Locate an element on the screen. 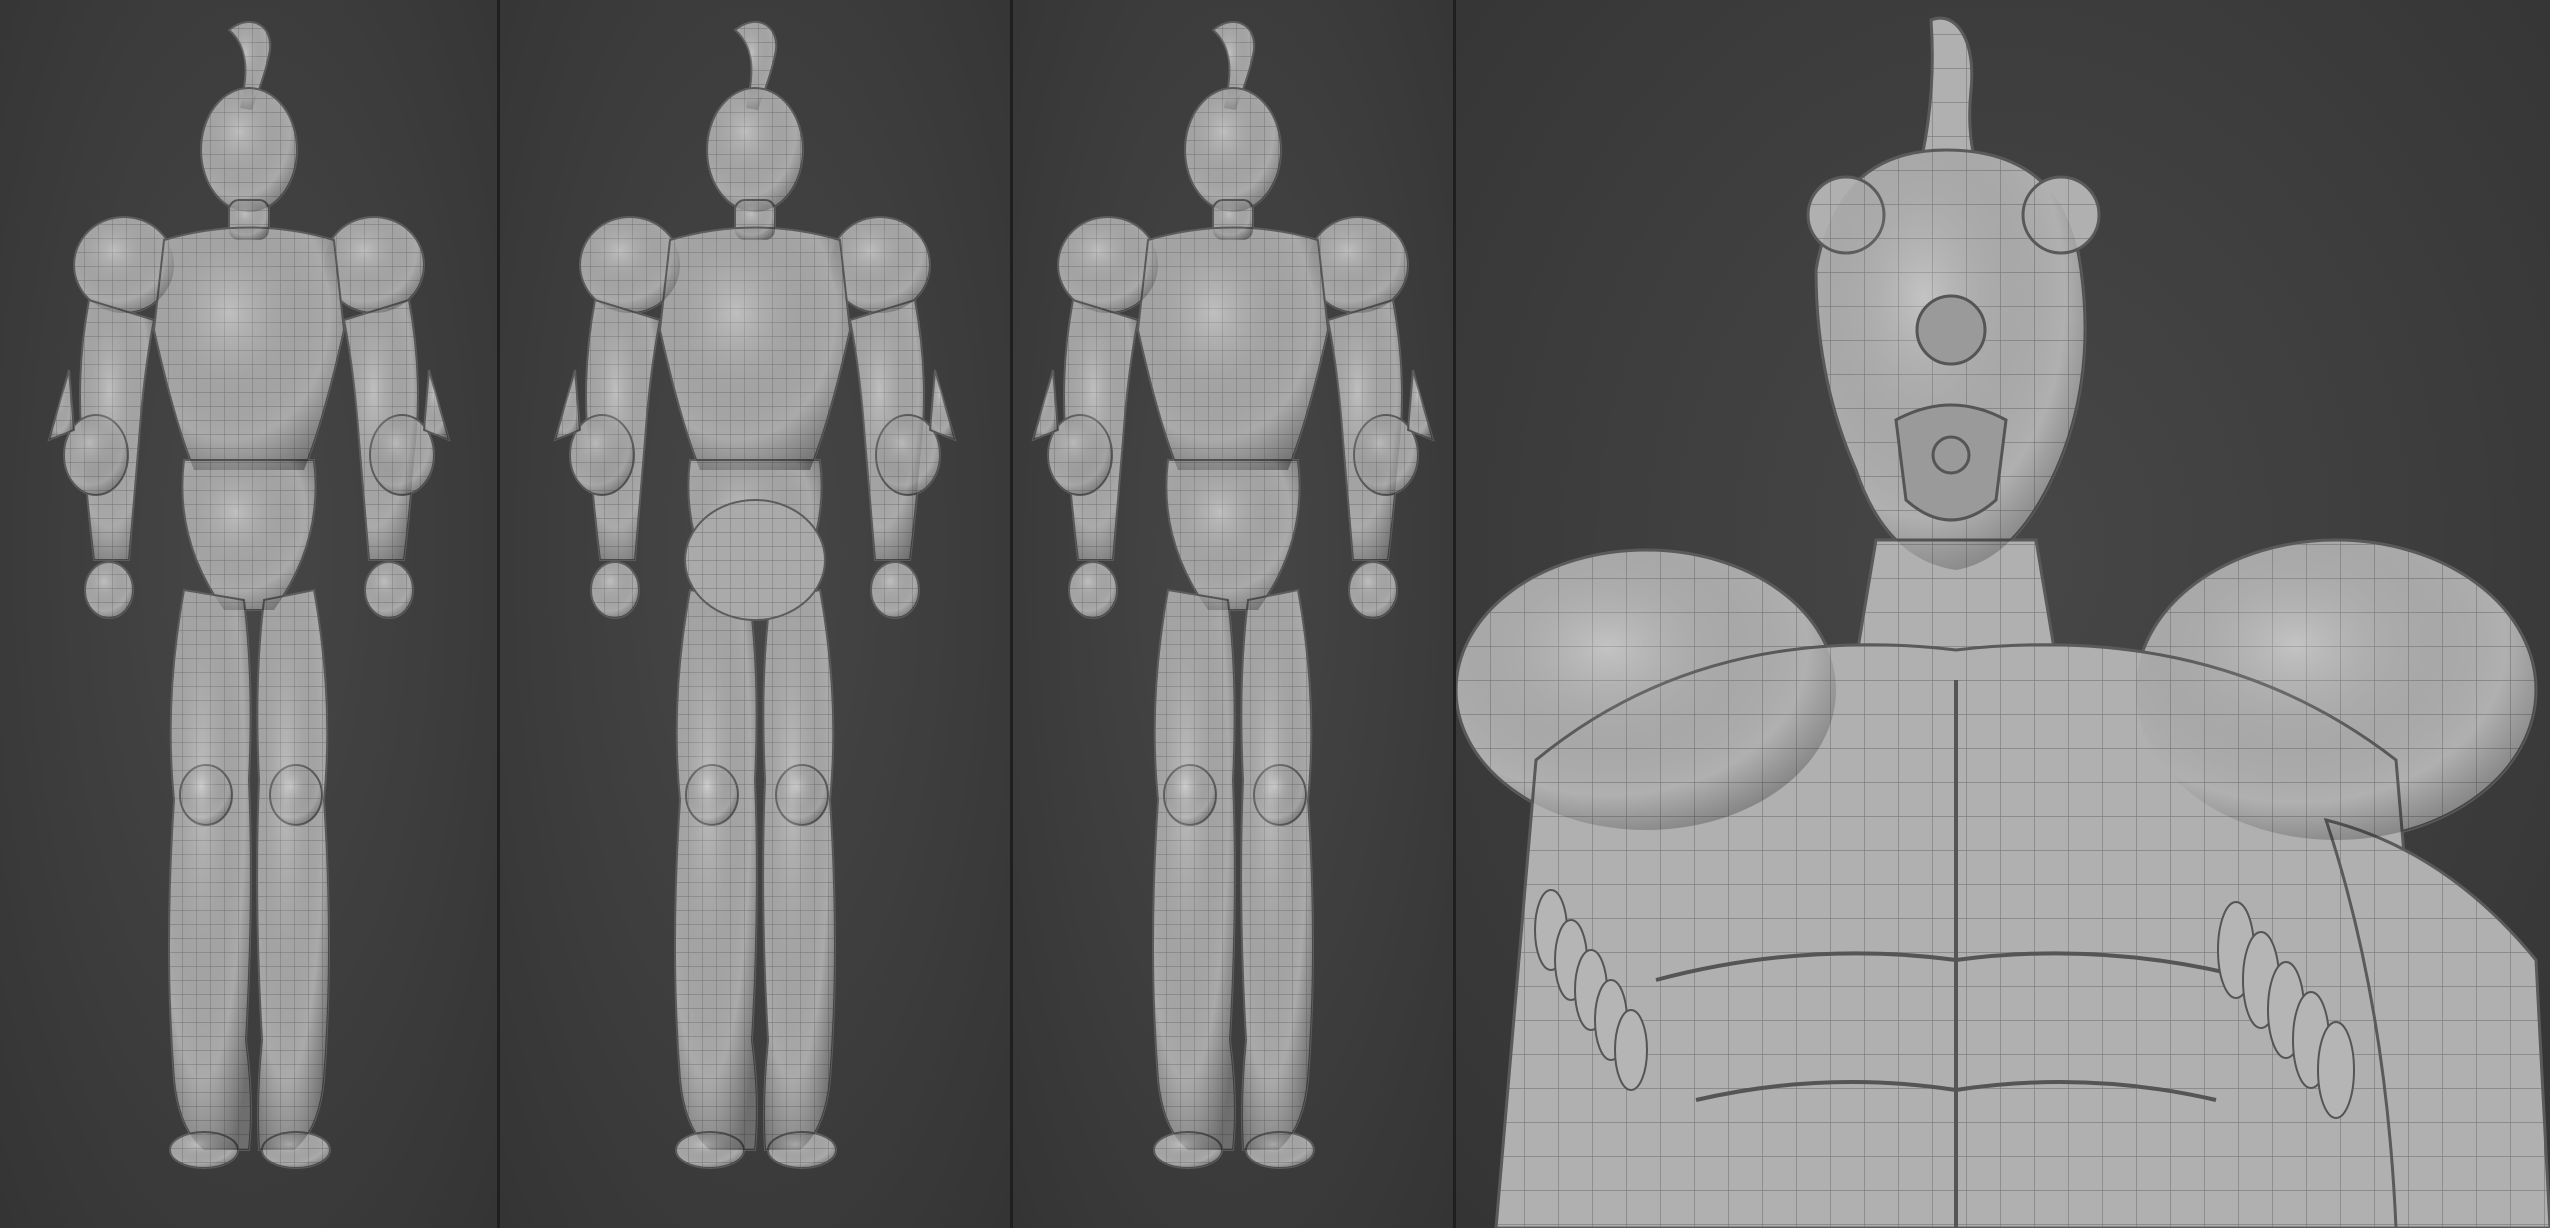  three-quarter-view-model is located at coordinates (1233, 594).